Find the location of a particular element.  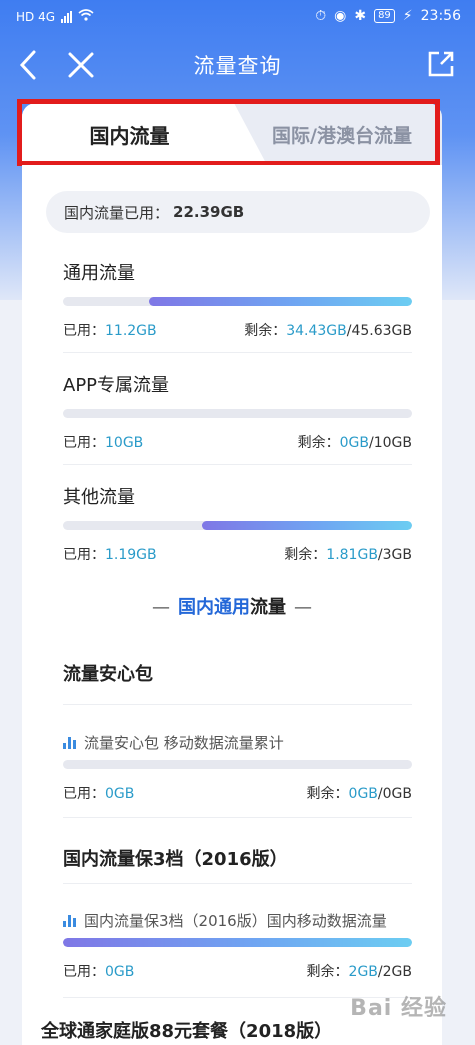

eye-icon: ◉ is located at coordinates (340, 16).